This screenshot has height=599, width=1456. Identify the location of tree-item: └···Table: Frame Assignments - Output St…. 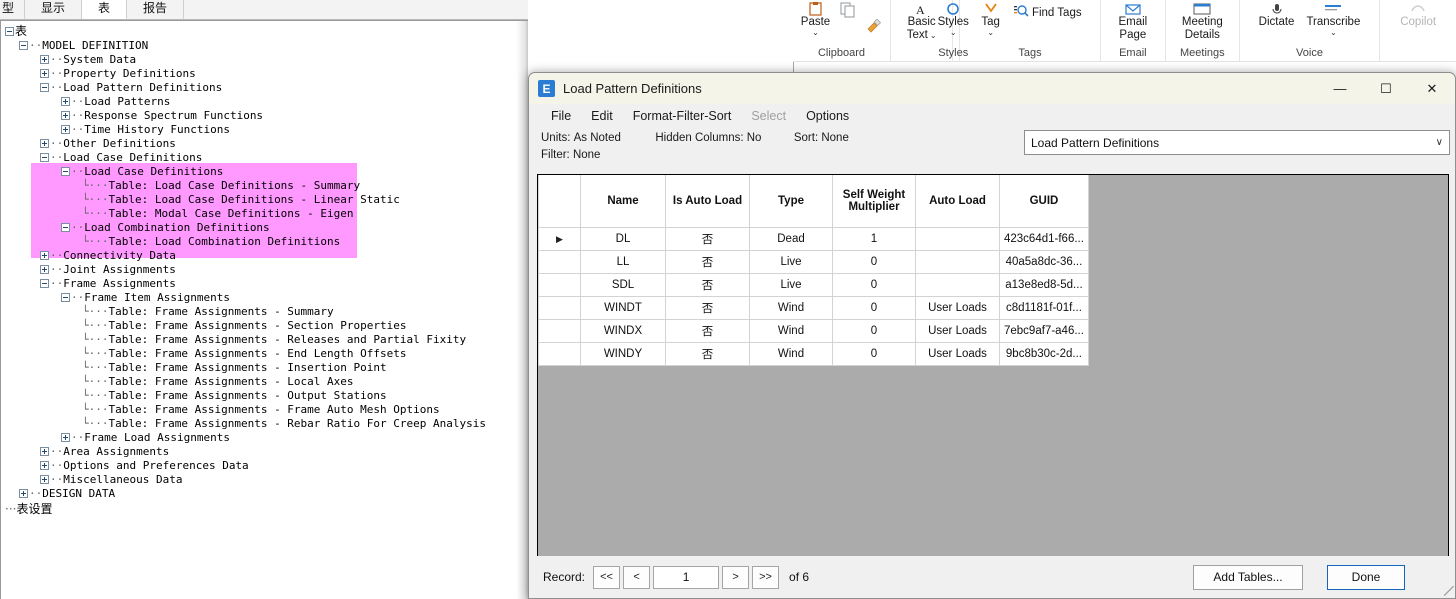
(266, 396).